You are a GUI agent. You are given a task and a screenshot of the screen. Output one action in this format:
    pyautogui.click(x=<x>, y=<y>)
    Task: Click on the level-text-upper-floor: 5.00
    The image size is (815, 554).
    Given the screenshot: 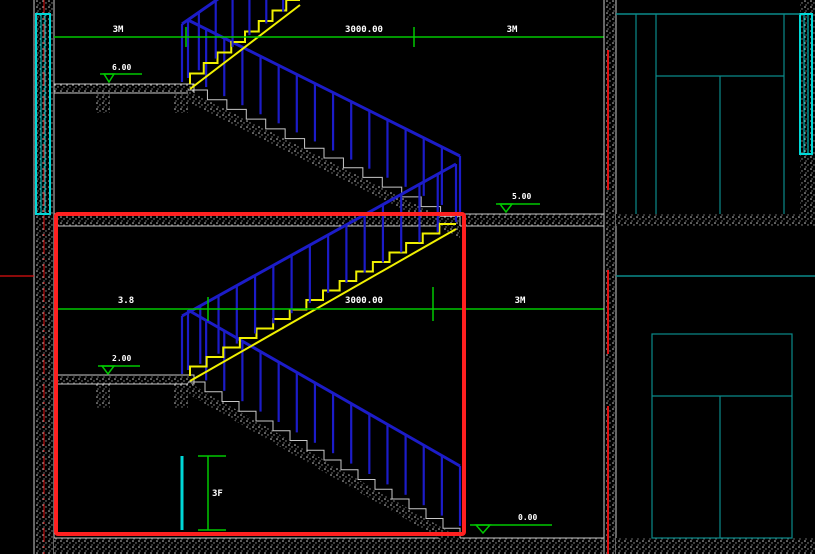 What is the action you would take?
    pyautogui.click(x=521, y=196)
    